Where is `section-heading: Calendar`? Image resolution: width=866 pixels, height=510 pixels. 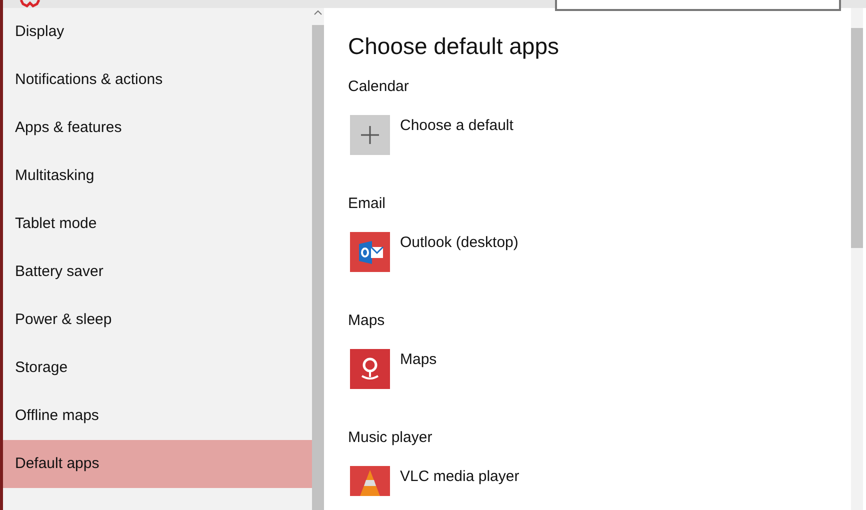
section-heading: Calendar is located at coordinates (379, 87).